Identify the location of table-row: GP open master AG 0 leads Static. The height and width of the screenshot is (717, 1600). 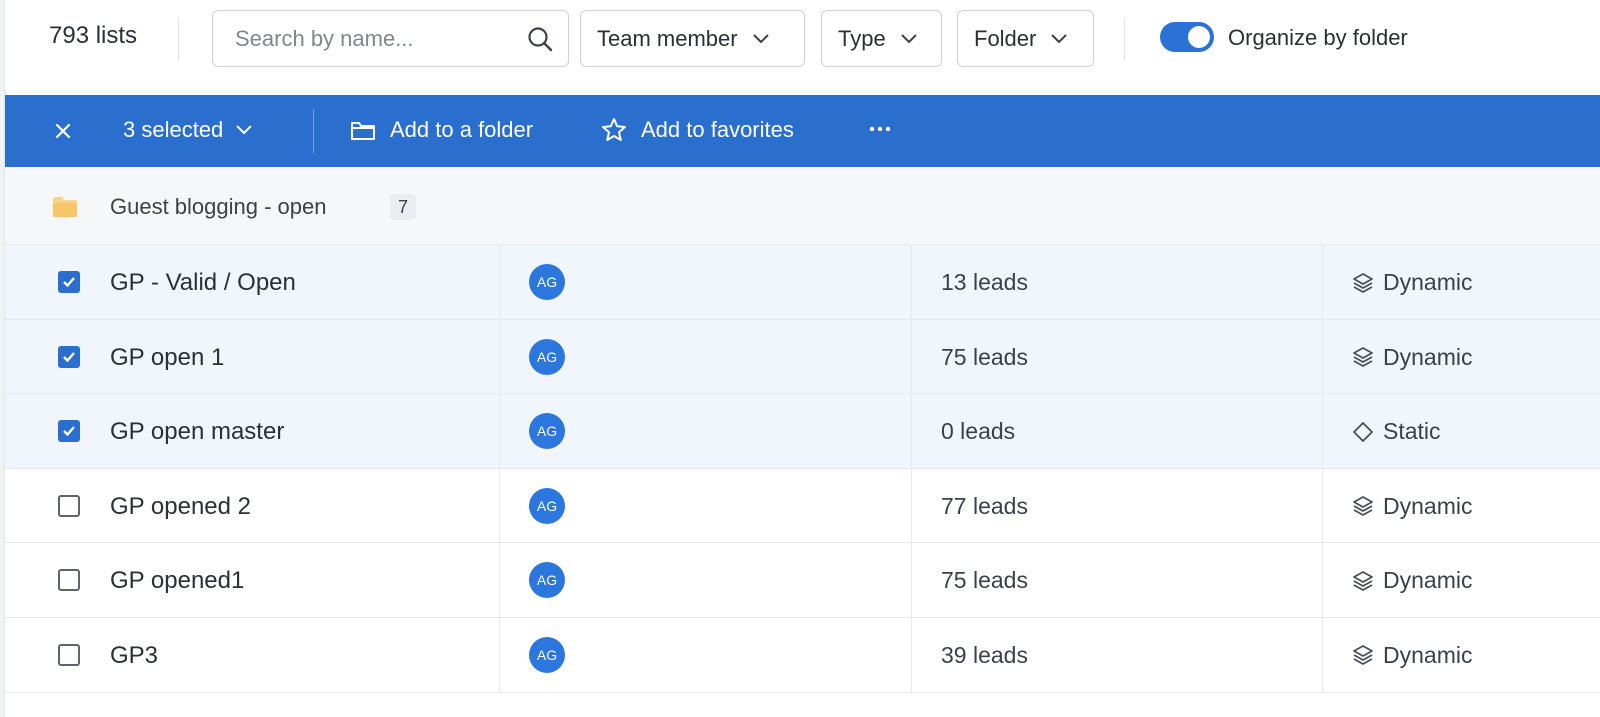
(802, 431).